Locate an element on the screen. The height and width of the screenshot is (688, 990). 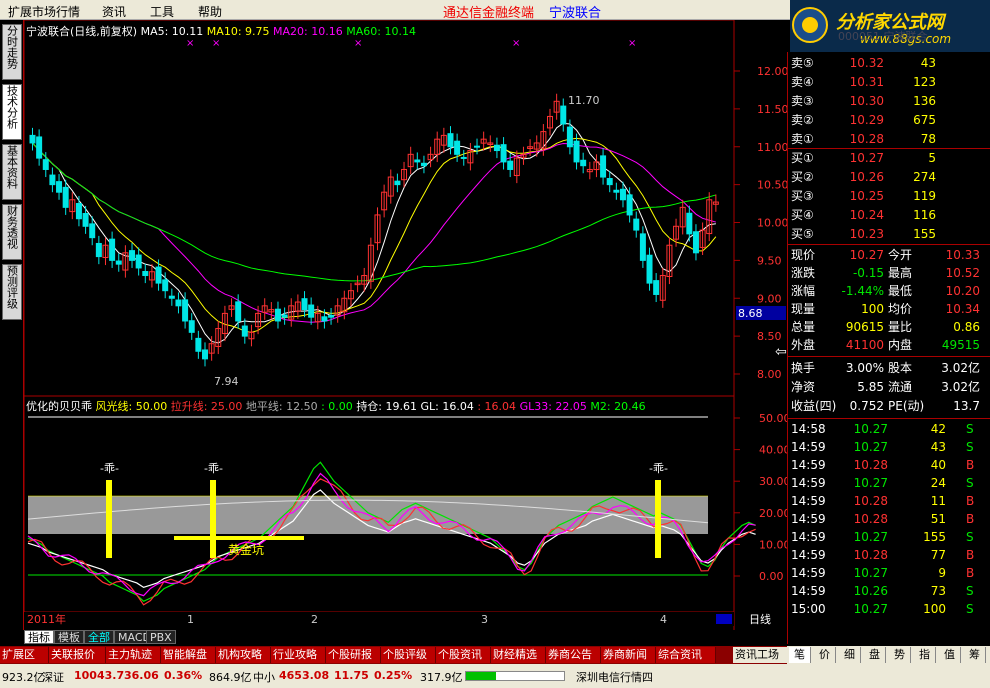
stat-row-cell: 最高 is located at coordinates (900, 273).